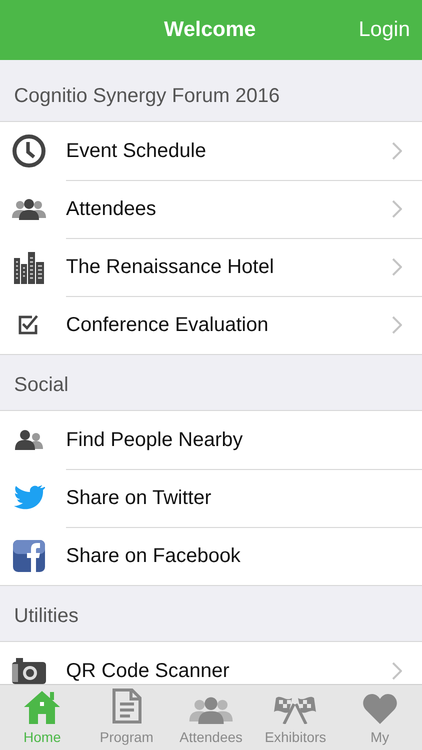  I want to click on row-label: Conference Evaluation, so click(167, 325).